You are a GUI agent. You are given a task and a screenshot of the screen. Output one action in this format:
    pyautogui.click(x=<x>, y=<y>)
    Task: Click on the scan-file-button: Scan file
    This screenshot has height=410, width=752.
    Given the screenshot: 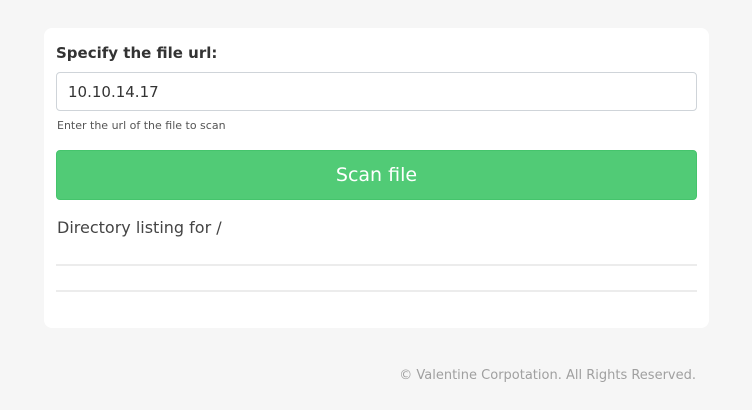 What is the action you would take?
    pyautogui.click(x=376, y=175)
    